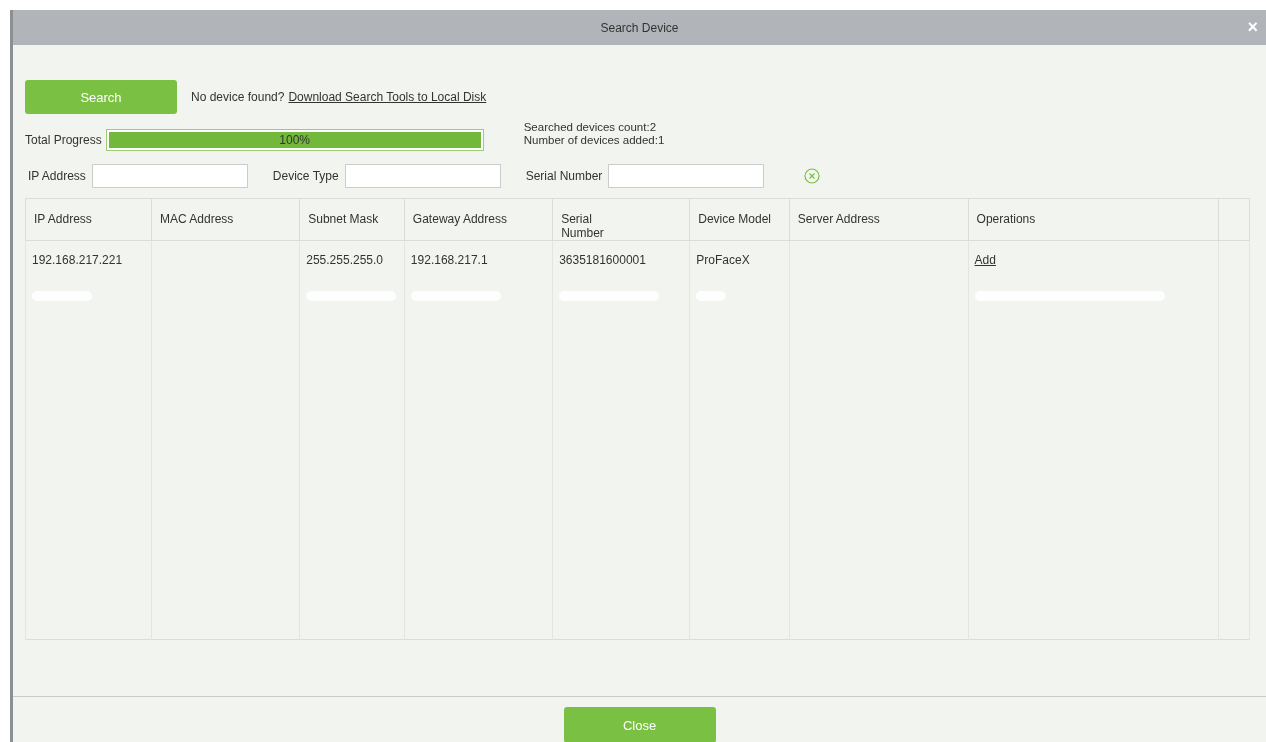 The image size is (1266, 742). Describe the element at coordinates (238, 97) in the screenshot. I see `hint-text: No device found?` at that location.